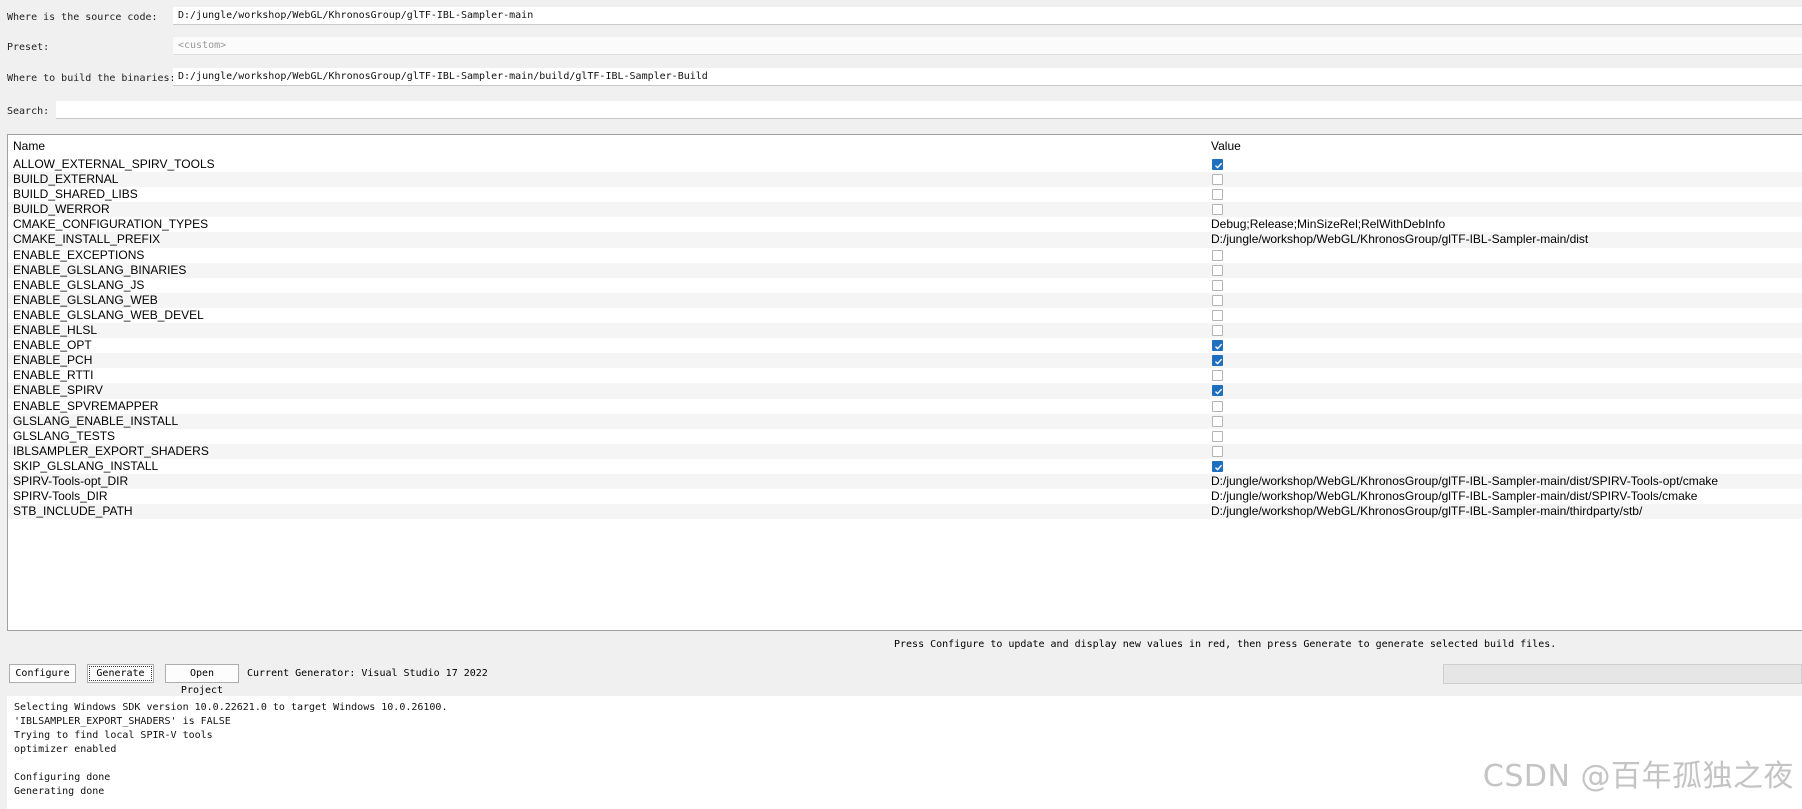 This screenshot has width=1802, height=809. I want to click on current-generator-label: Current Generator: Visual Studio 17 2022, so click(367, 673).